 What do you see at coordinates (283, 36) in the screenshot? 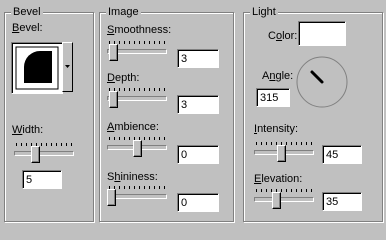
I see `color-label: Color:` at bounding box center [283, 36].